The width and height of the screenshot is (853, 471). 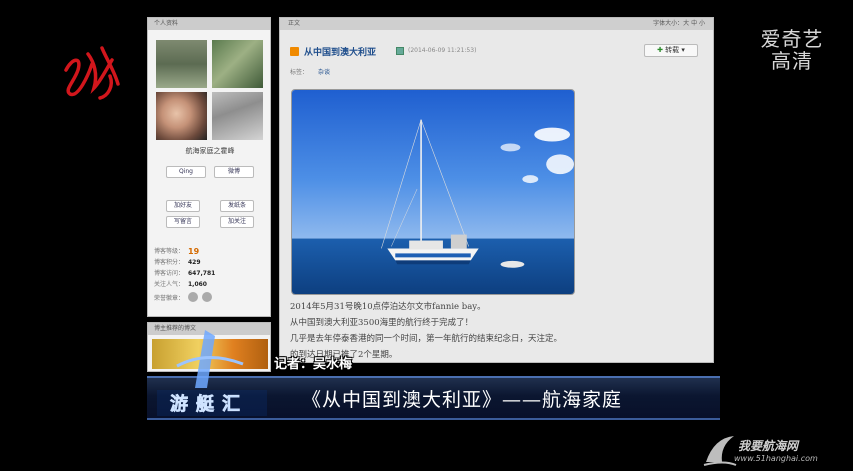 What do you see at coordinates (209, 251) in the screenshot?
I see `stat-row: 博客等级： 19` at bounding box center [209, 251].